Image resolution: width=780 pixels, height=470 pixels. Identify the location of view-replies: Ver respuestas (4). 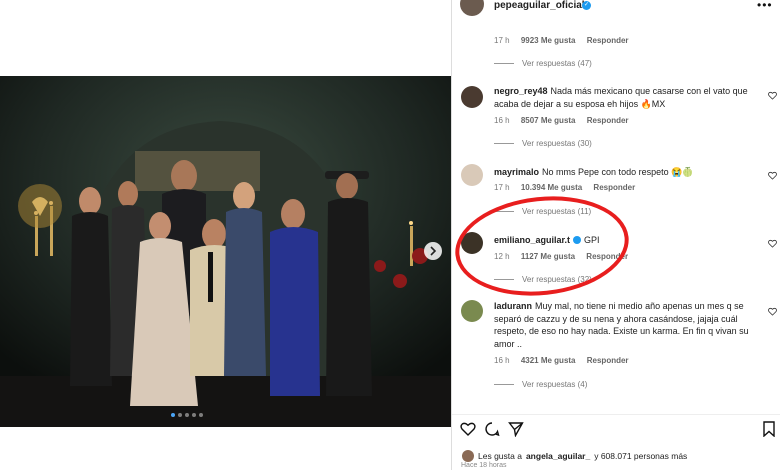
(540, 384).